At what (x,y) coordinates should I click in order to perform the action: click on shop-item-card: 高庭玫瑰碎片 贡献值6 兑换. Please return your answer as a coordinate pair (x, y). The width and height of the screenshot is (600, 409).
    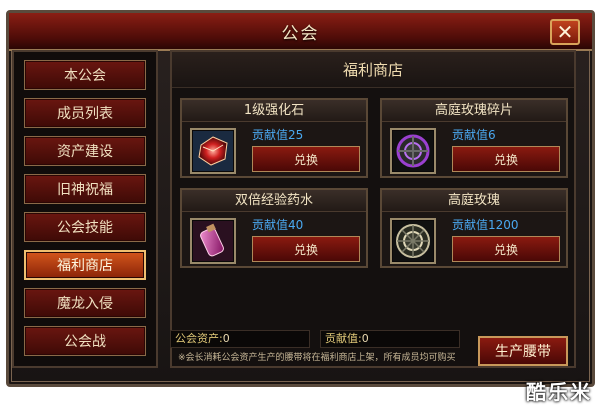
    Looking at the image, I should click on (474, 138).